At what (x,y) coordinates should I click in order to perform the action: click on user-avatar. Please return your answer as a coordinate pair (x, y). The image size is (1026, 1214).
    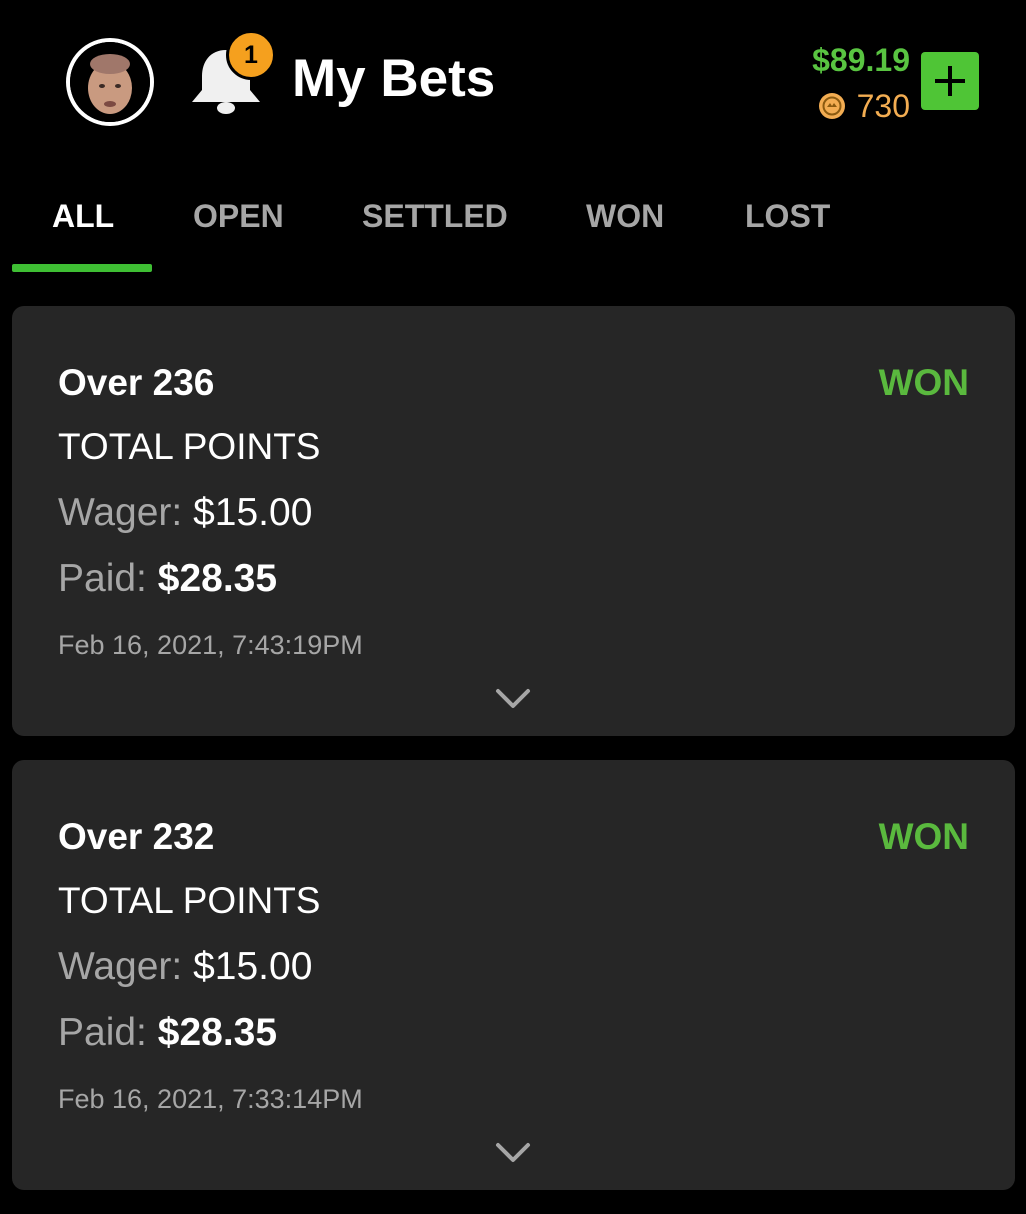
    Looking at the image, I should click on (110, 82).